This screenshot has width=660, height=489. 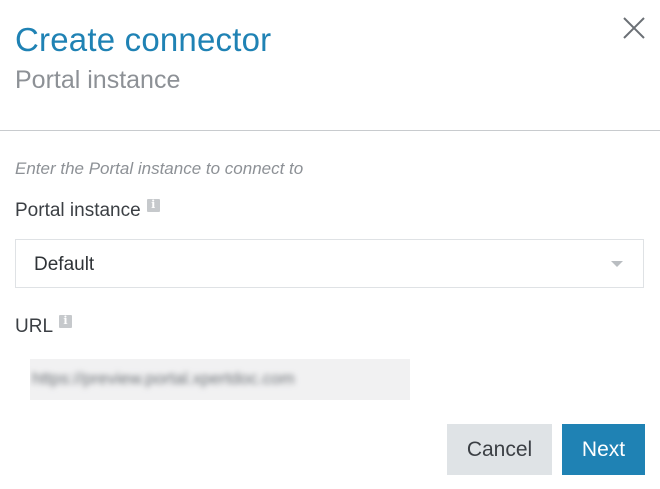 What do you see at coordinates (163, 378) in the screenshot?
I see `url-value: https://preview.portal.xpertdoc.com` at bounding box center [163, 378].